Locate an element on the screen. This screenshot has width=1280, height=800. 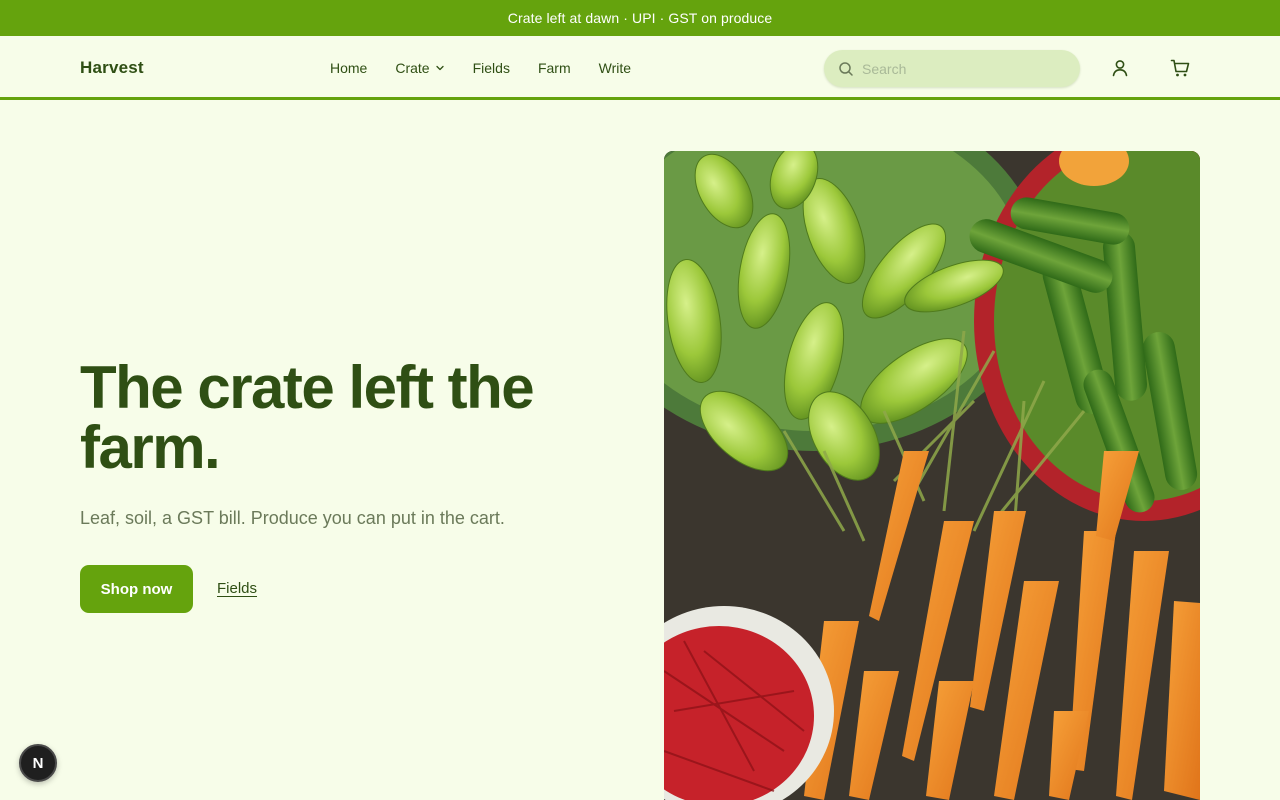
search-box is located at coordinates (952, 68).